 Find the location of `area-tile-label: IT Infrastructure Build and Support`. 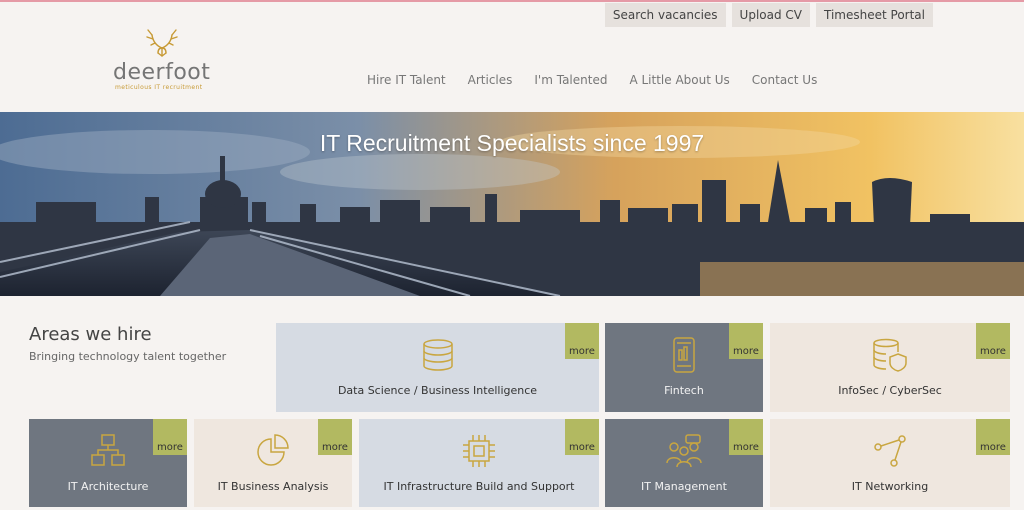

area-tile-label: IT Infrastructure Build and Support is located at coordinates (479, 486).